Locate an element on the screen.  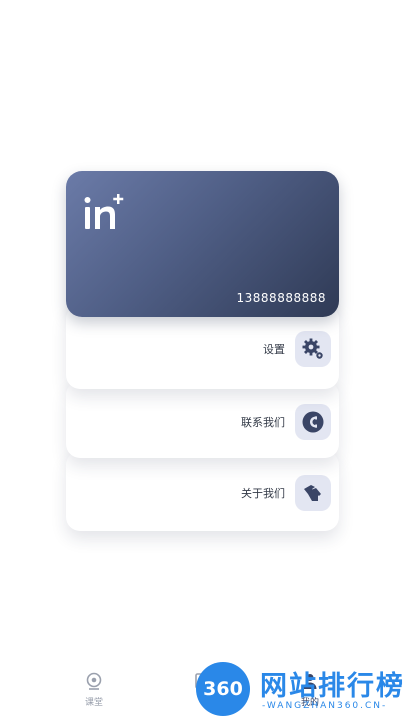
about-icon-tile is located at coordinates (313, 493).